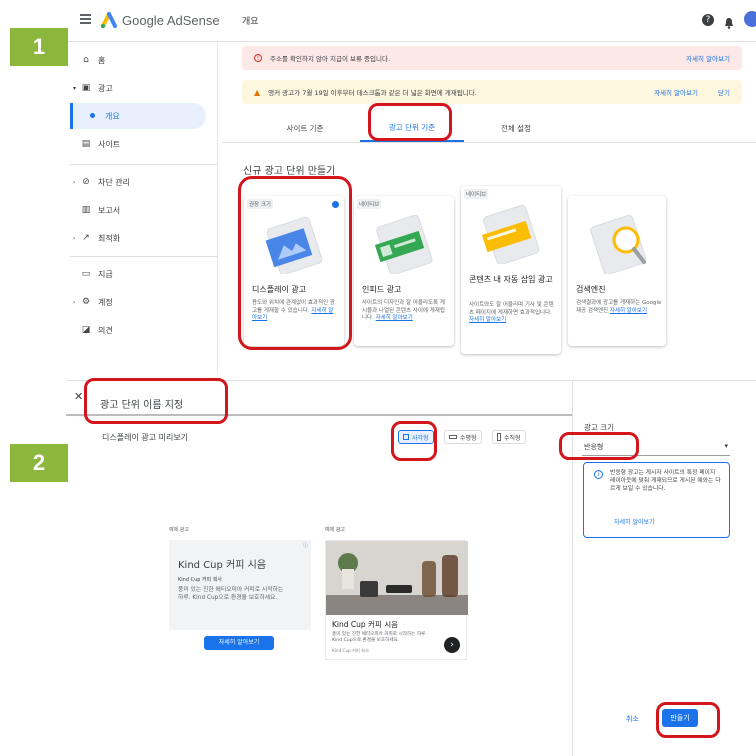 Image resolution: width=756 pixels, height=756 pixels. Describe the element at coordinates (750, 19) in the screenshot. I see `avatar` at that location.